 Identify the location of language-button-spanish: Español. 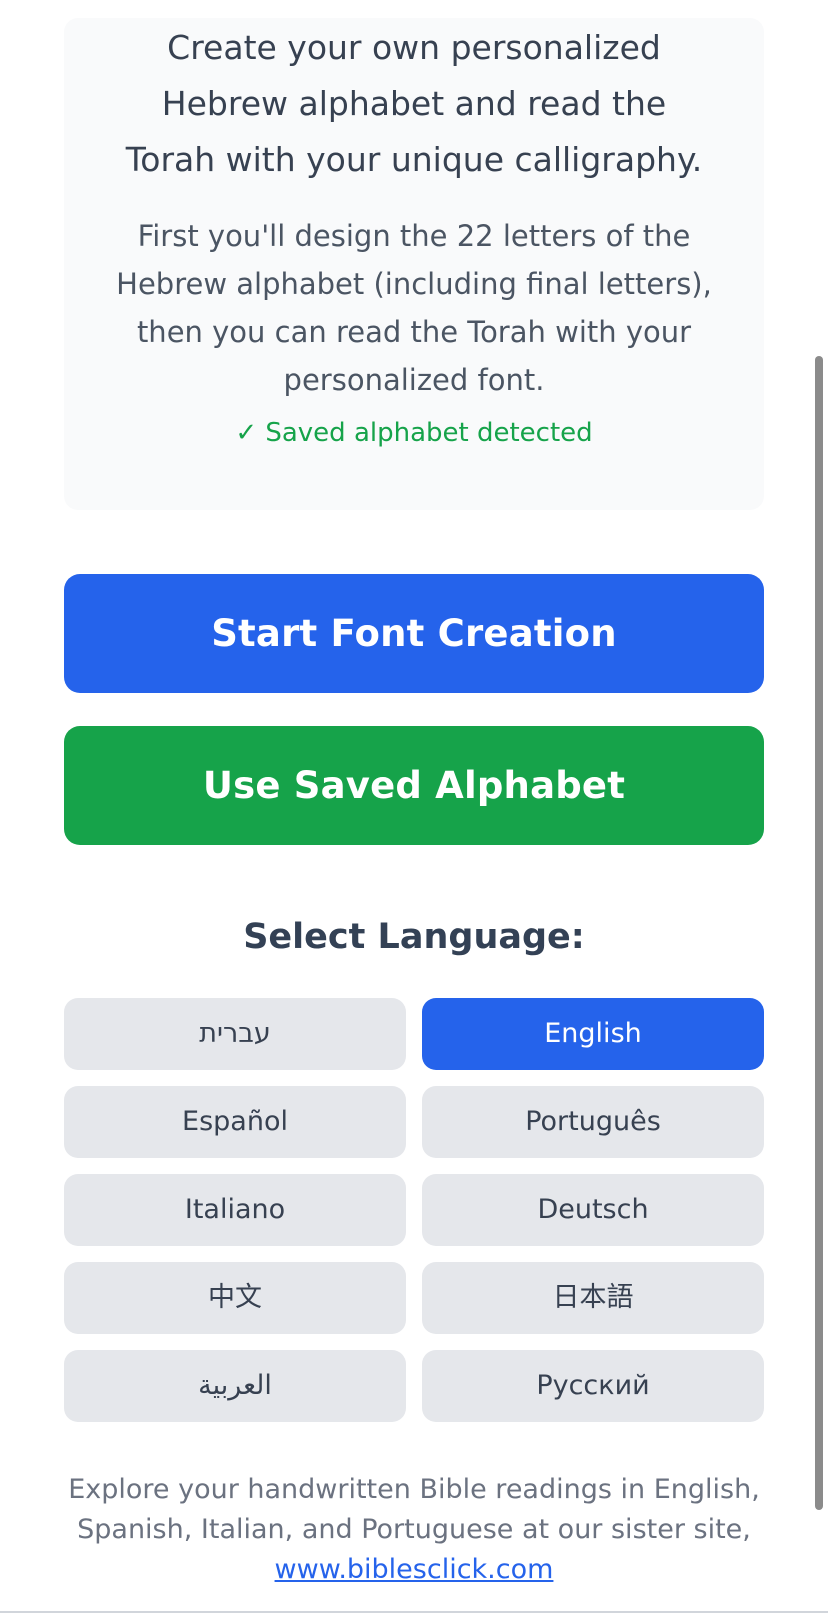
(235, 1122).